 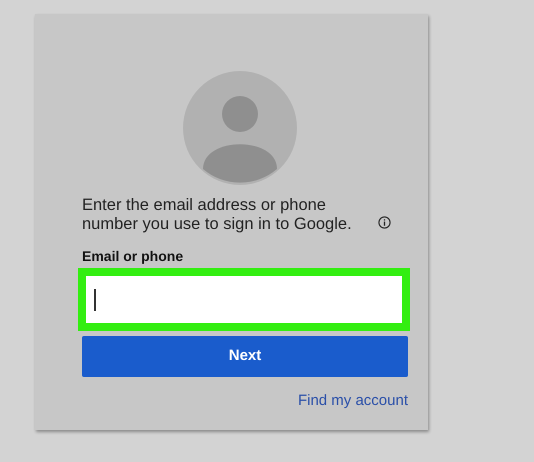 What do you see at coordinates (384, 222) in the screenshot?
I see `info-icon` at bounding box center [384, 222].